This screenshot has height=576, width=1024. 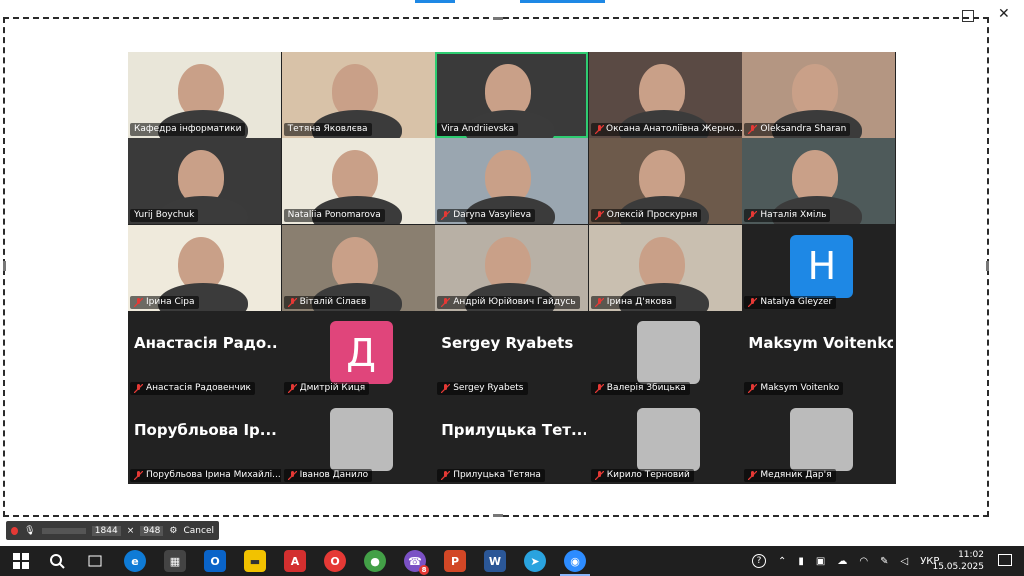 What do you see at coordinates (358, 267) in the screenshot?
I see `participant-tile: Віталій Сілаєв` at bounding box center [358, 267].